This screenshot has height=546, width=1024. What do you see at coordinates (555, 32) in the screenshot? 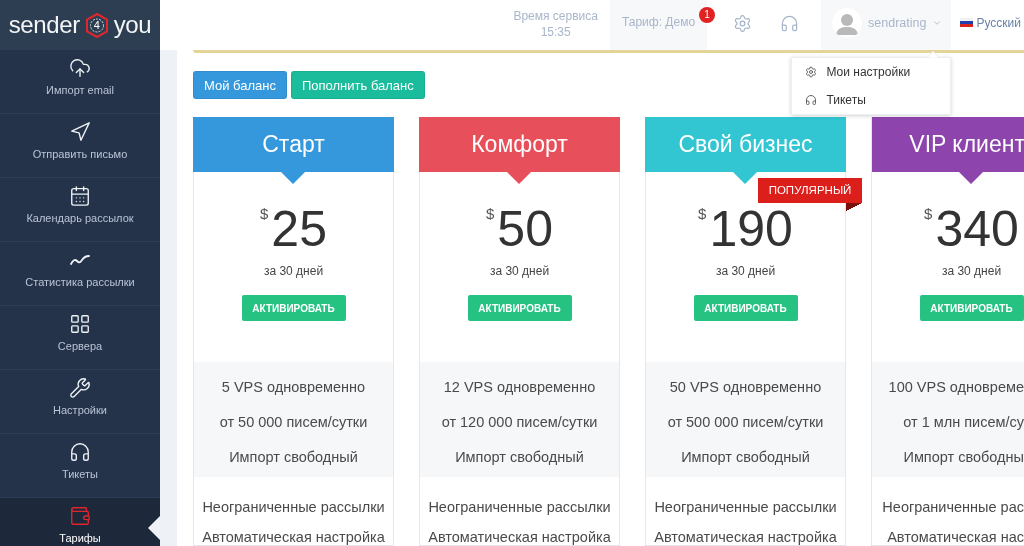
I see `service-time-value: 15:35` at bounding box center [555, 32].